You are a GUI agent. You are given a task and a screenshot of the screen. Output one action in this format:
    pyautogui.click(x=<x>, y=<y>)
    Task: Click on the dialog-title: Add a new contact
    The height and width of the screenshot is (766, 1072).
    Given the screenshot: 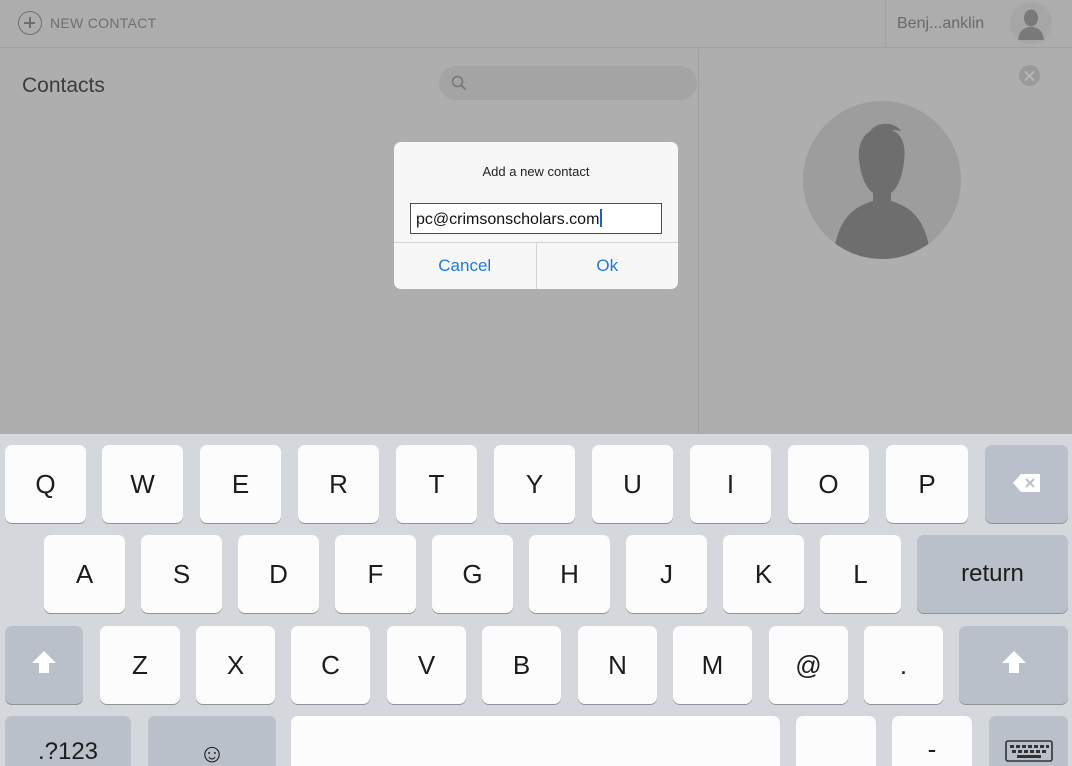 What is the action you would take?
    pyautogui.click(x=536, y=171)
    